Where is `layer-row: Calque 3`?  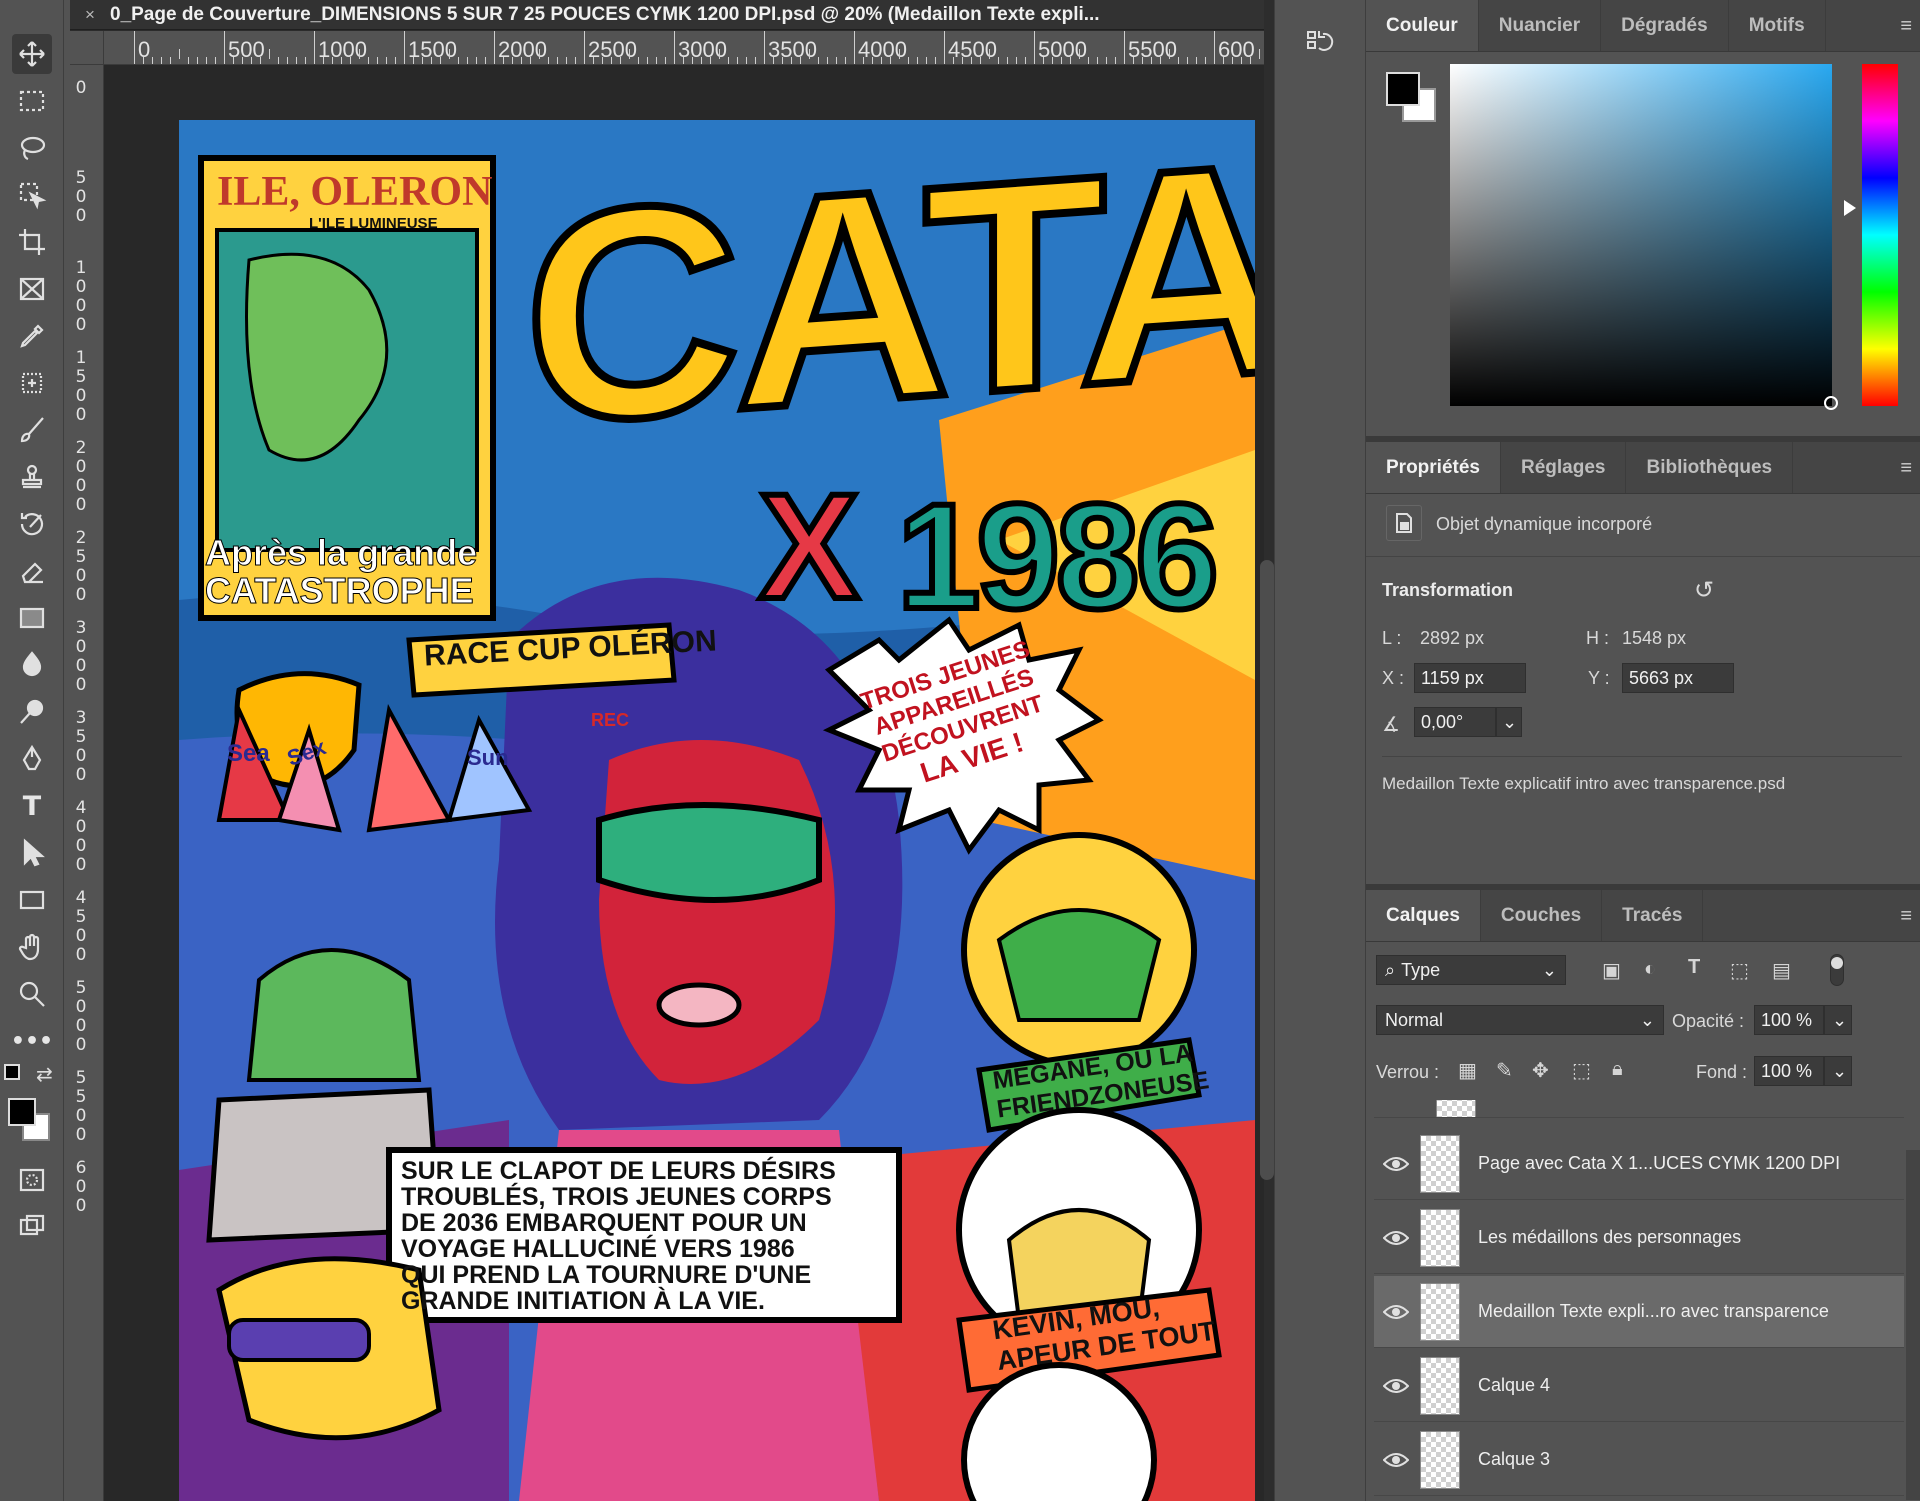 layer-row: Calque 3 is located at coordinates (1639, 1460).